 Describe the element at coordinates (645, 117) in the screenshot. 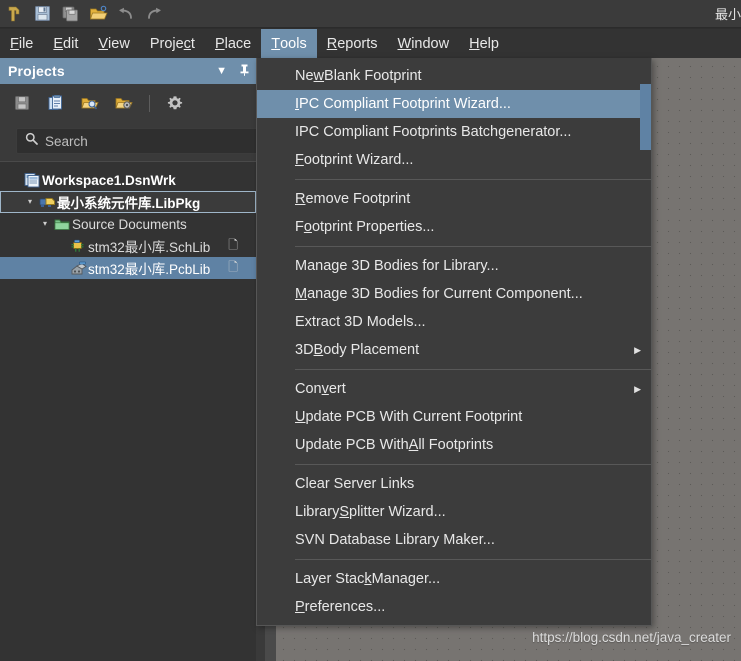

I see `menu-scrollbar-thumb` at that location.